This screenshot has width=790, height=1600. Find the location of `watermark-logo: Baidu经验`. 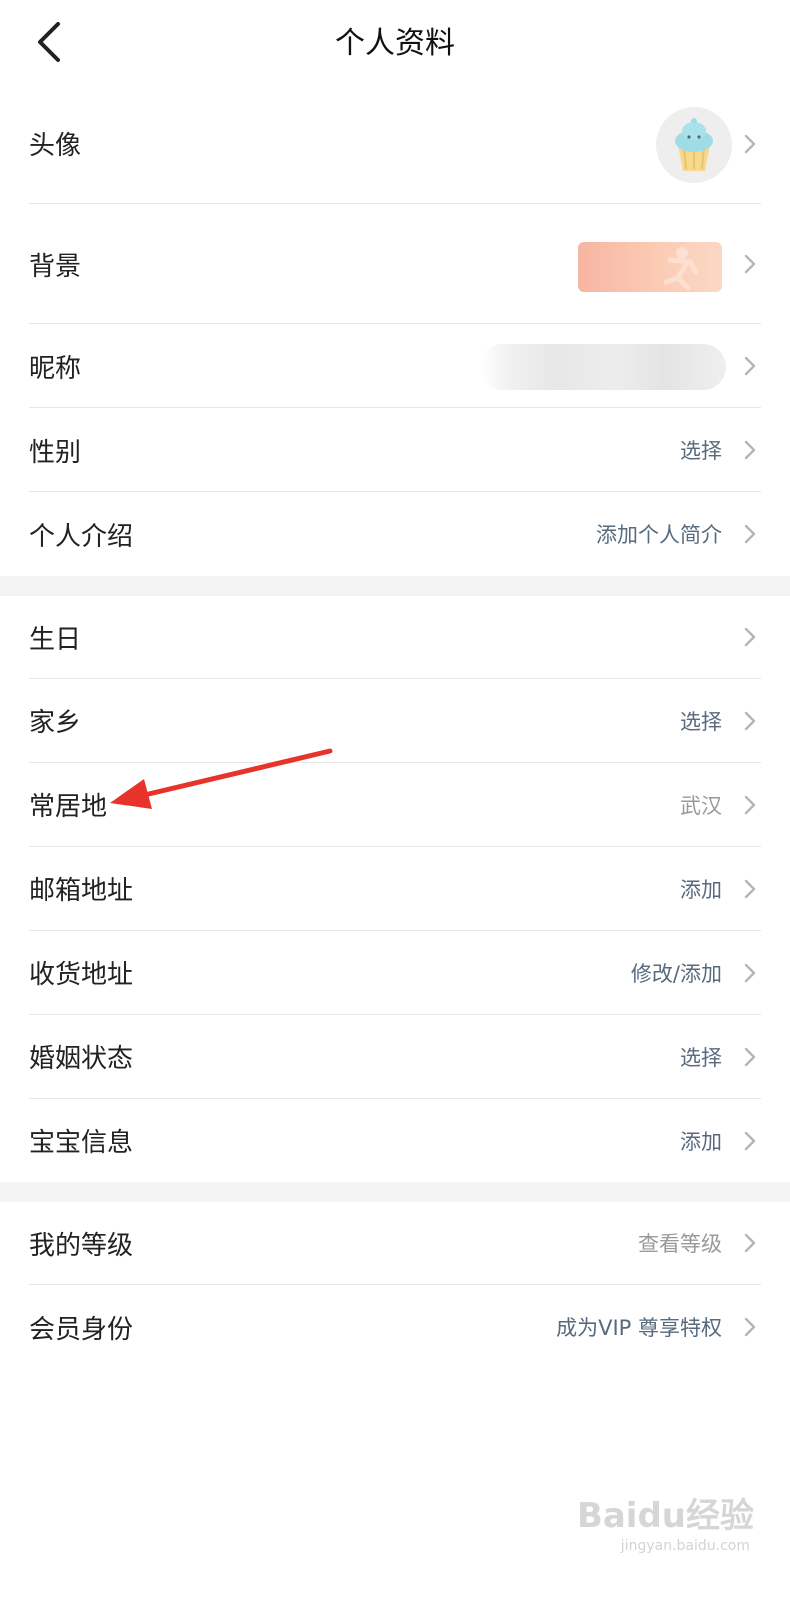

watermark-logo: Baidu经验 is located at coordinates (665, 1516).